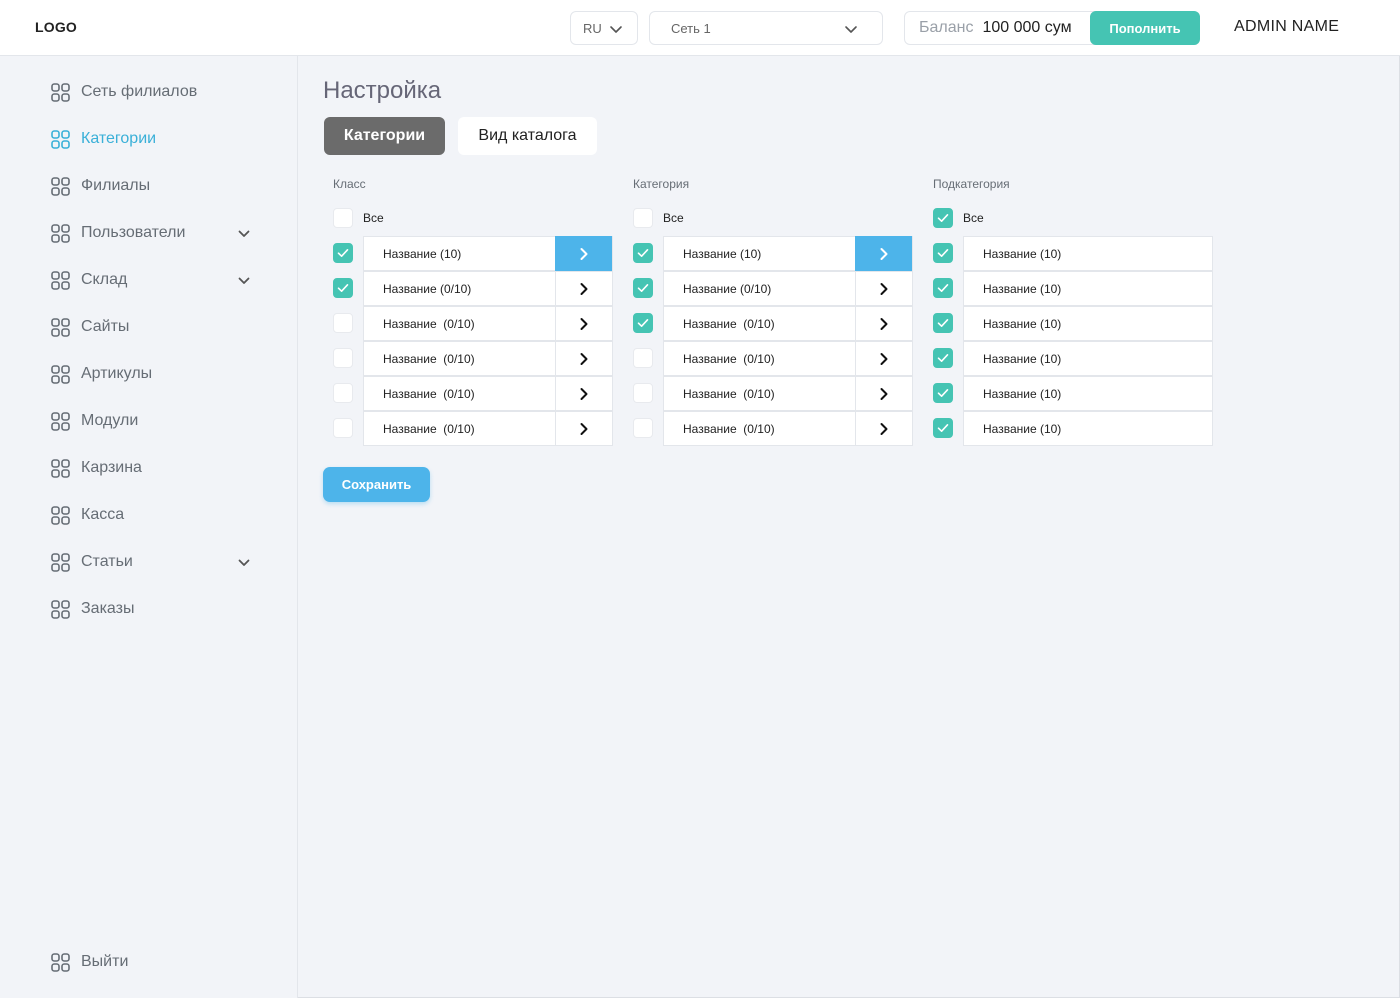 This screenshot has height=998, width=1400. Describe the element at coordinates (156, 374) in the screenshot. I see `sidebar-item: Артикулы` at that location.